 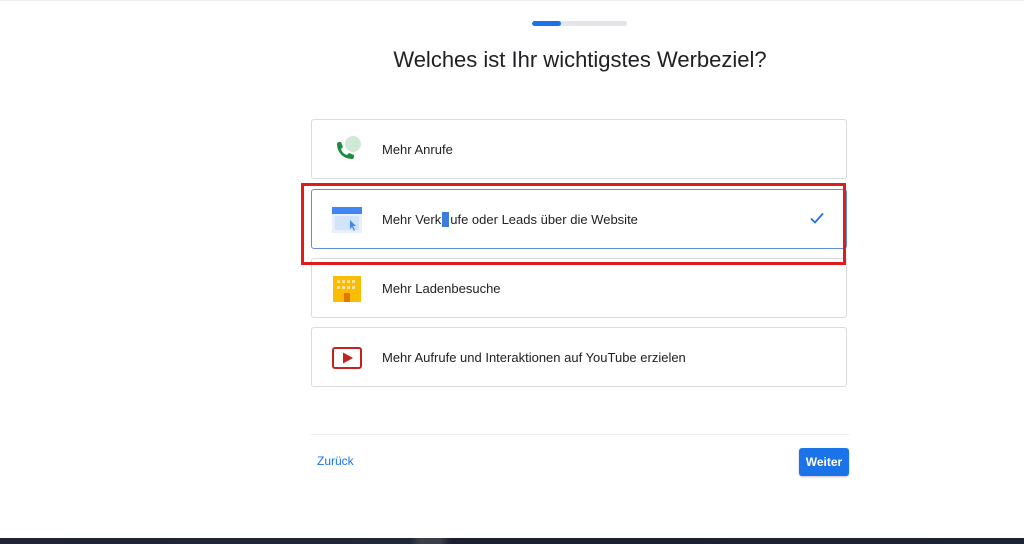 What do you see at coordinates (441, 288) in the screenshot?
I see `option-store-visits-label: Mehr Ladenbesuche` at bounding box center [441, 288].